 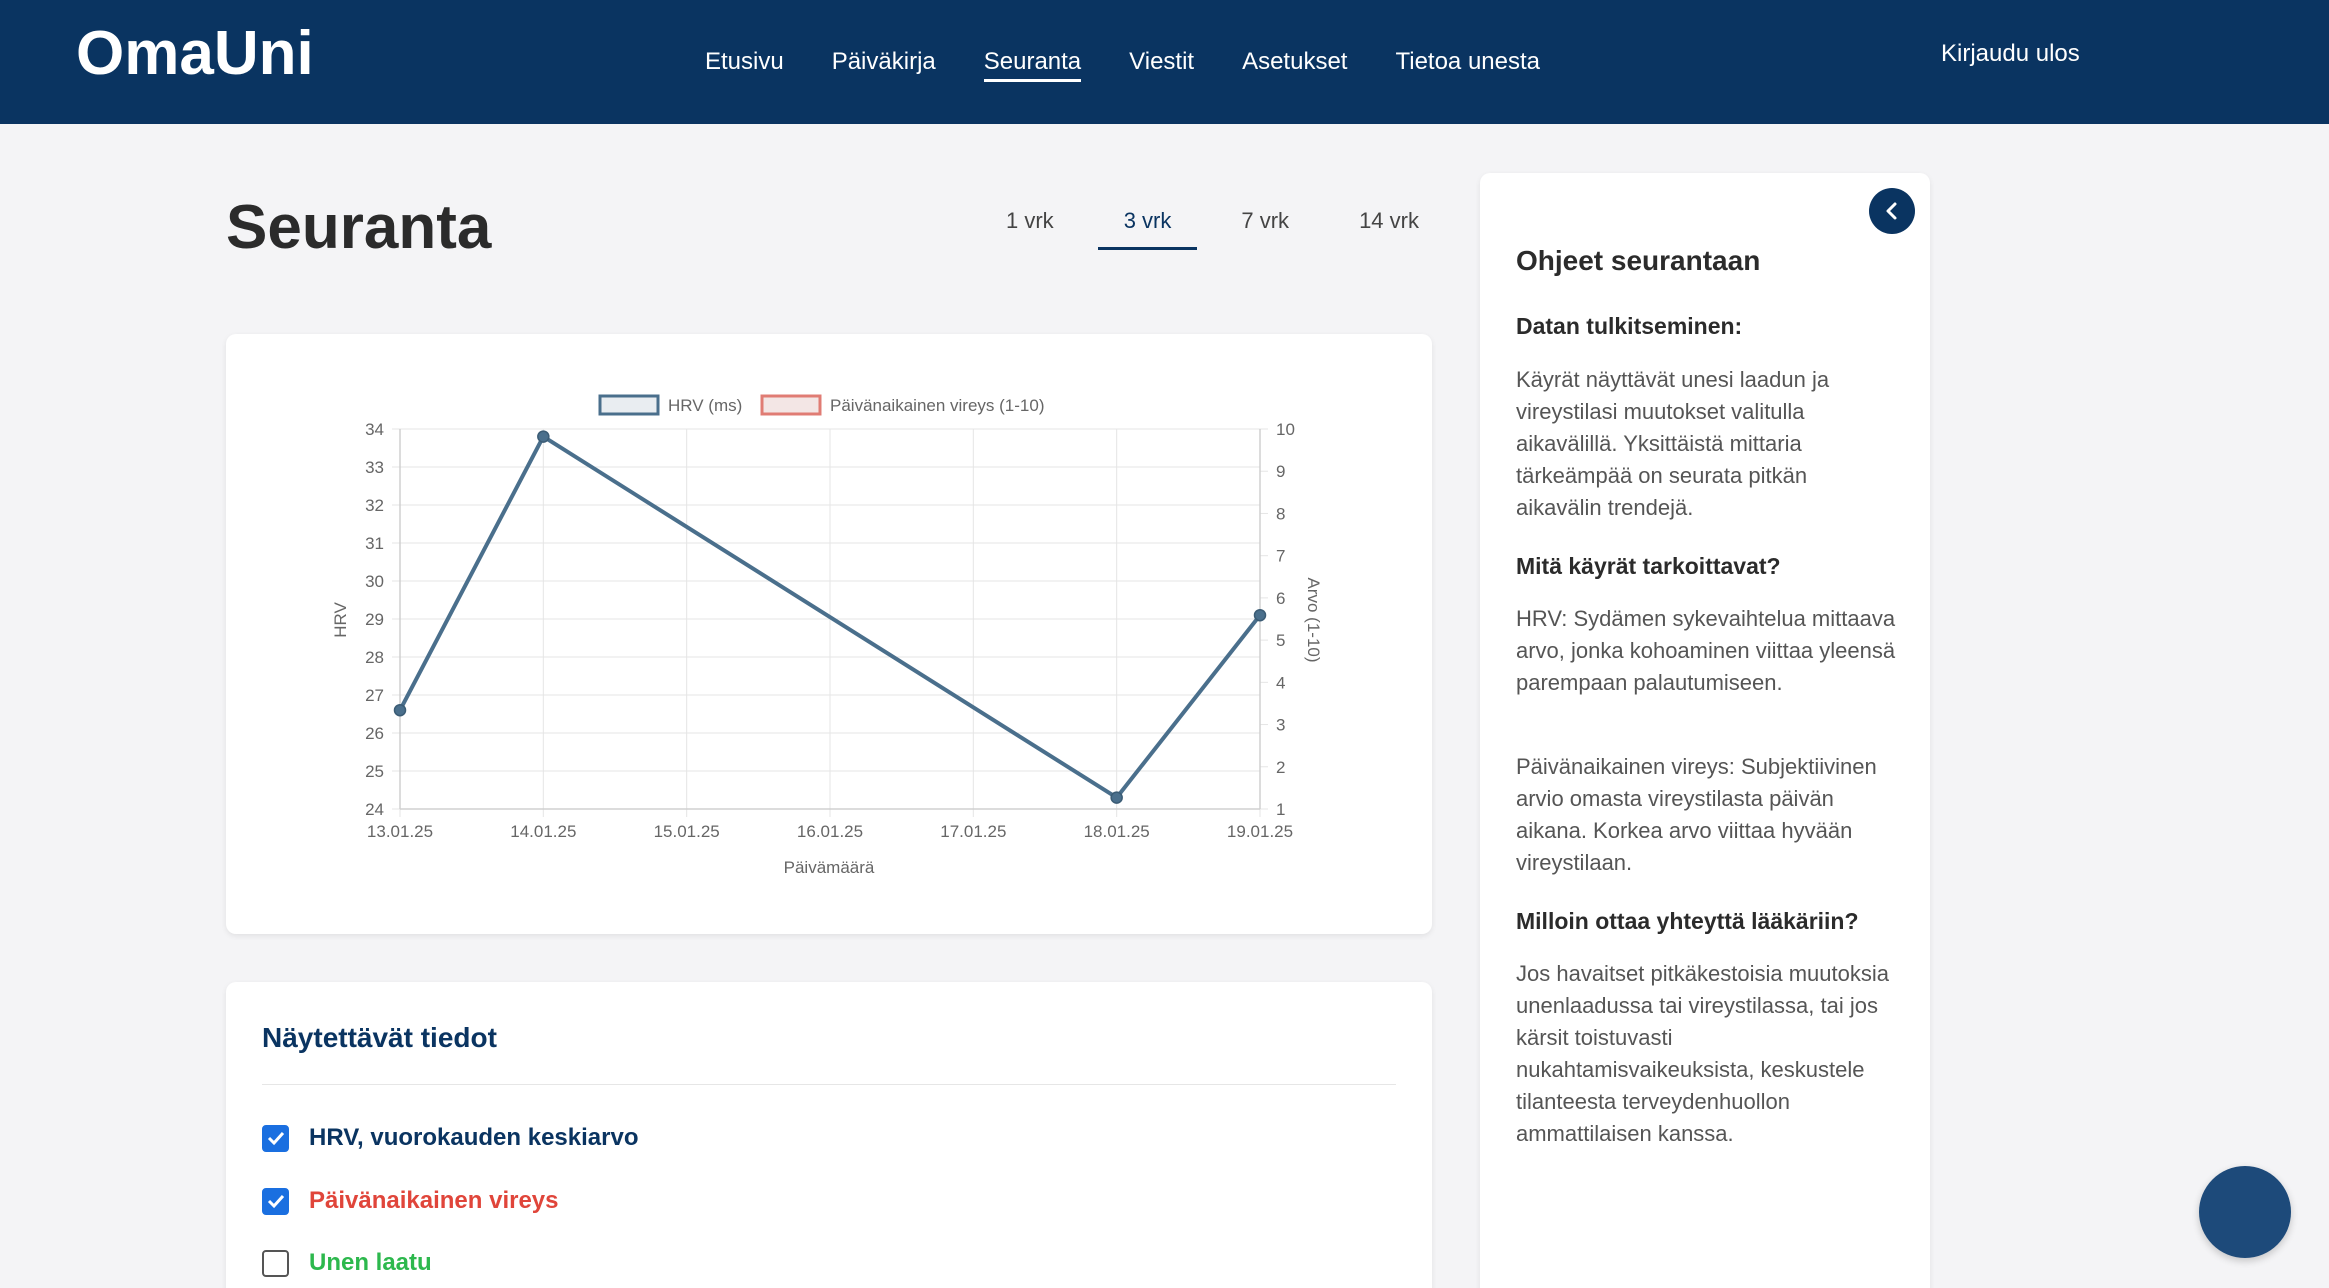 I want to click on y2-tick-label: 3, so click(x=1280, y=725).